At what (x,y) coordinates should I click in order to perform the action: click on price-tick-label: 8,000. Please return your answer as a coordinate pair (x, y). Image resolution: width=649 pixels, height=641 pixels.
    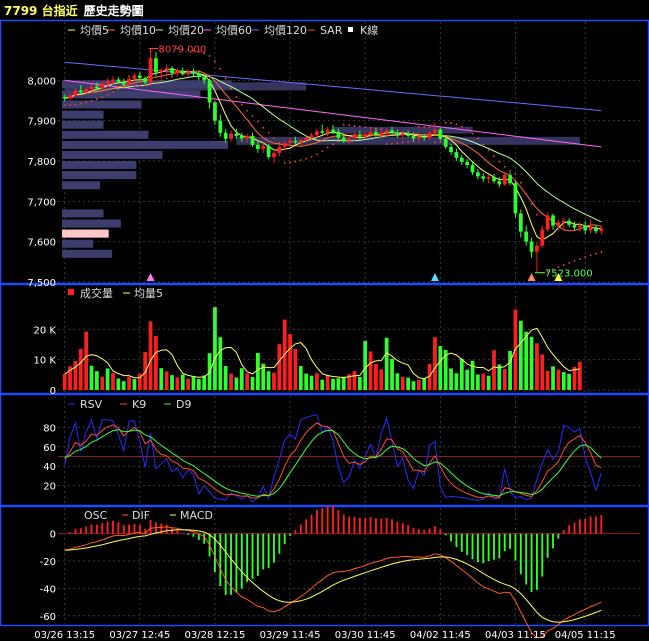
    Looking at the image, I should click on (41, 81).